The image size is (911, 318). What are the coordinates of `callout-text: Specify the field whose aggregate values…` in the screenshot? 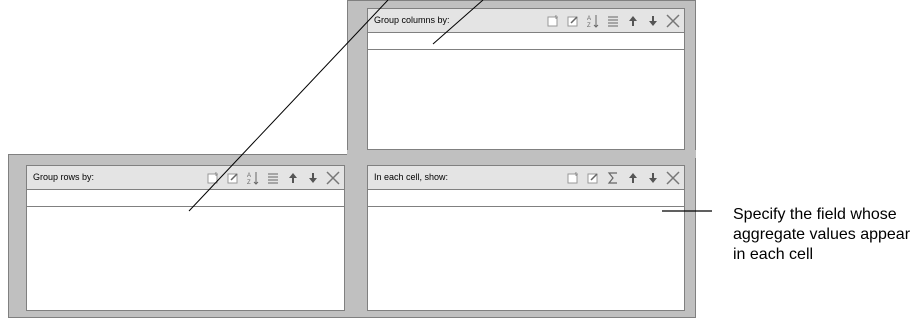 It's located at (822, 234).